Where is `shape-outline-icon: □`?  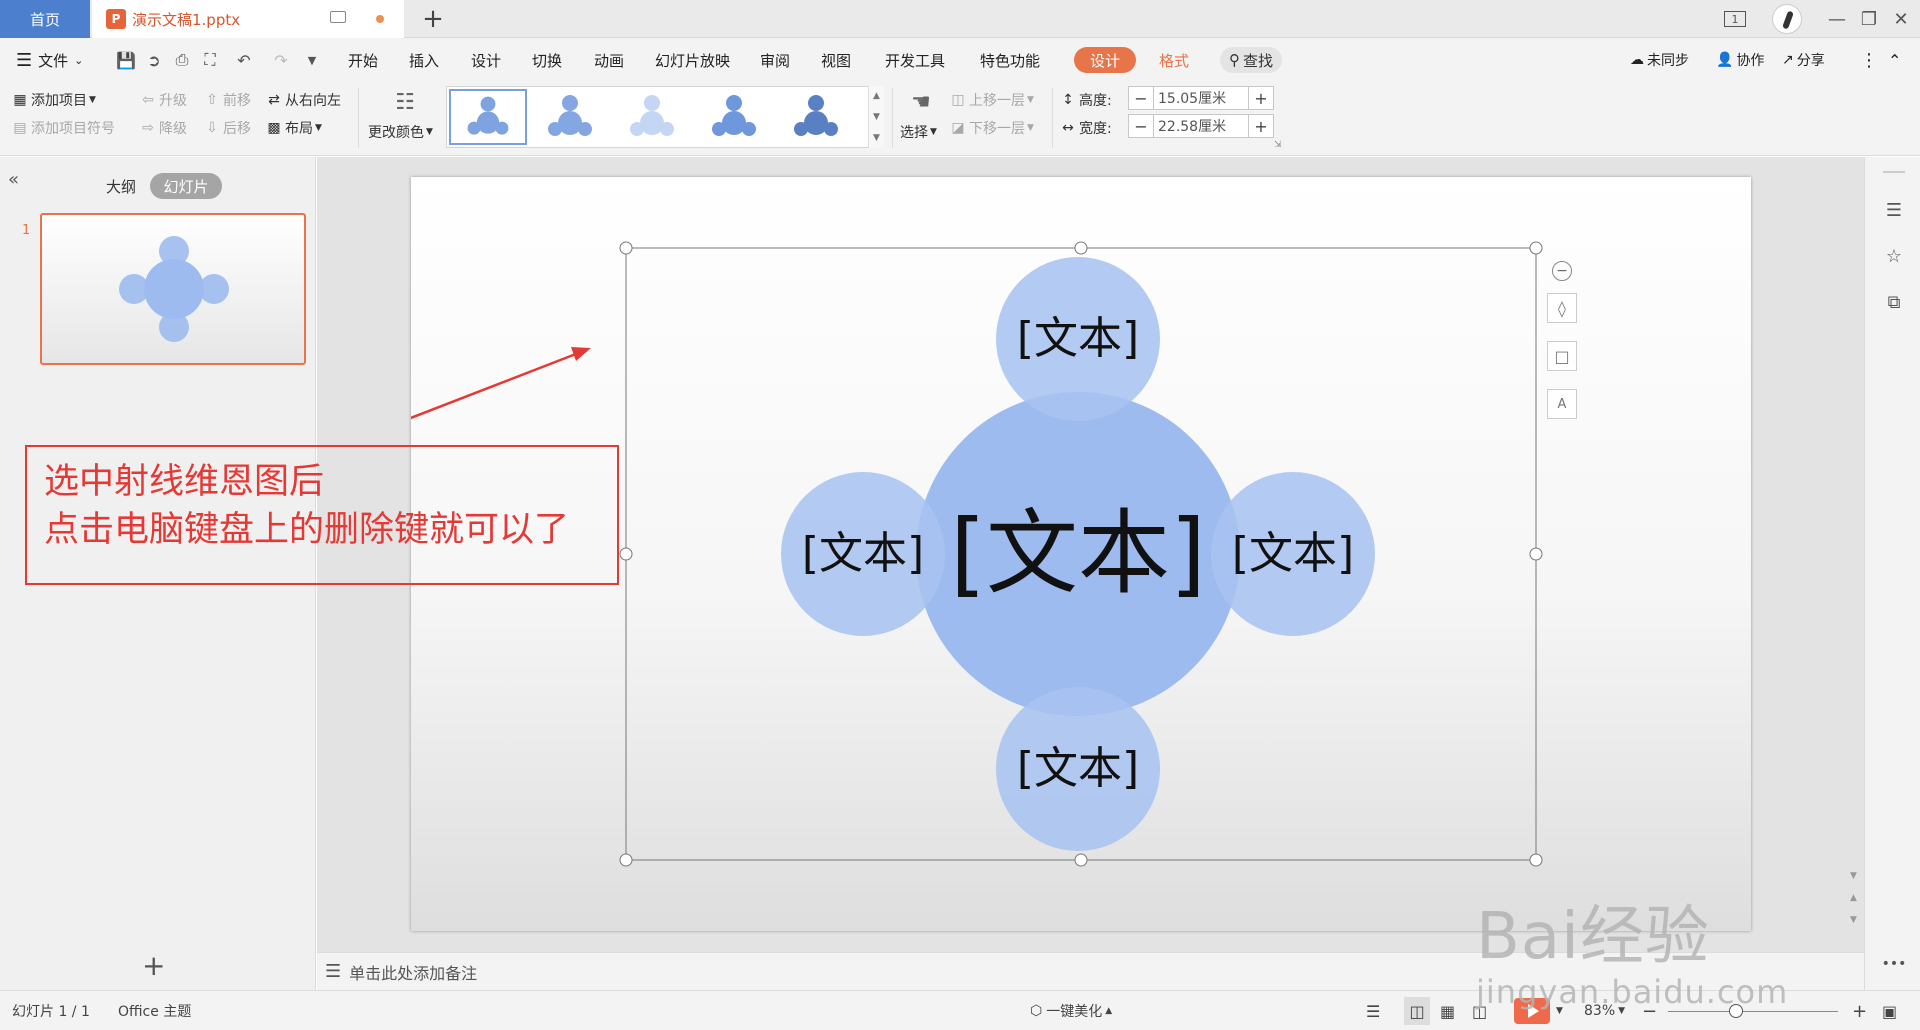
shape-outline-icon: □ is located at coordinates (1562, 356).